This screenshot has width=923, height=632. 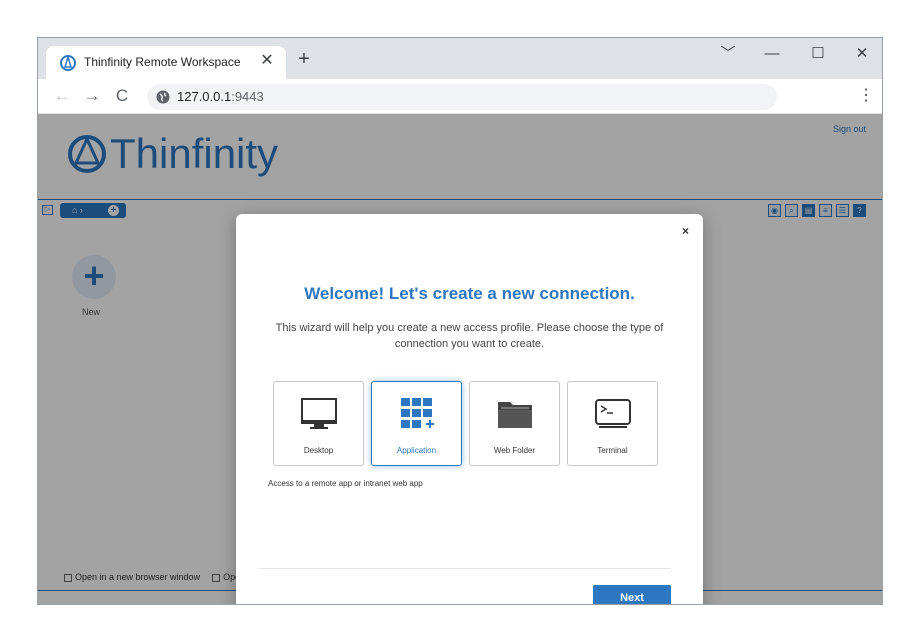 I want to click on card-label-application: Application, so click(x=416, y=450).